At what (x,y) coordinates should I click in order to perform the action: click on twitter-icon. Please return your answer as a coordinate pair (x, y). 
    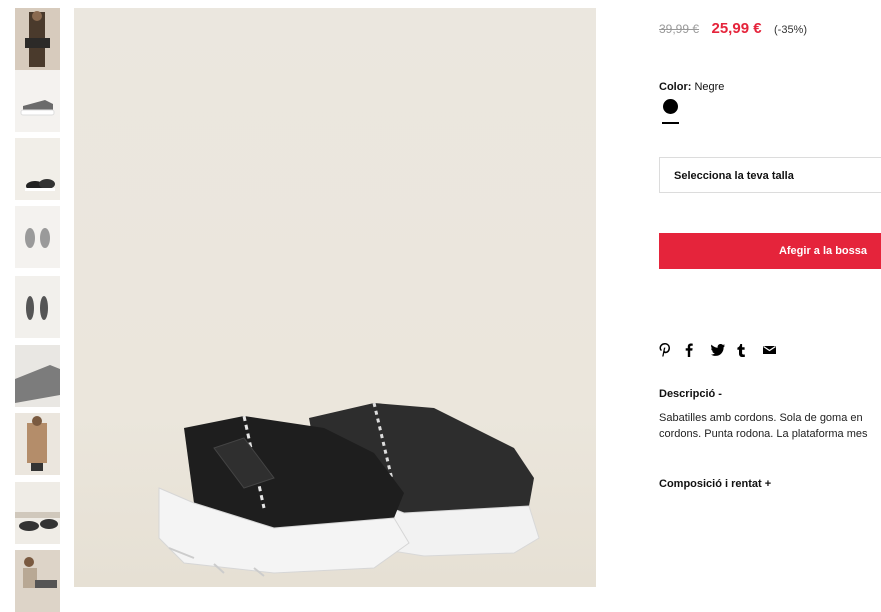
    Looking at the image, I should click on (724, 350).